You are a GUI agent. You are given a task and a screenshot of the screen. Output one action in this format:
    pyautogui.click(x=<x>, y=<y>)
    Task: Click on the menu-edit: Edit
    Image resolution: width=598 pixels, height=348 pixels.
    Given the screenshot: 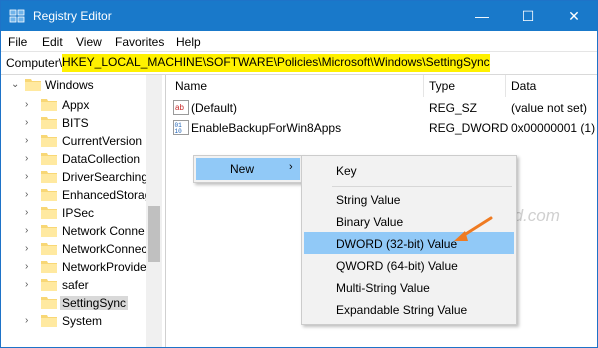 What is the action you would take?
    pyautogui.click(x=52, y=42)
    